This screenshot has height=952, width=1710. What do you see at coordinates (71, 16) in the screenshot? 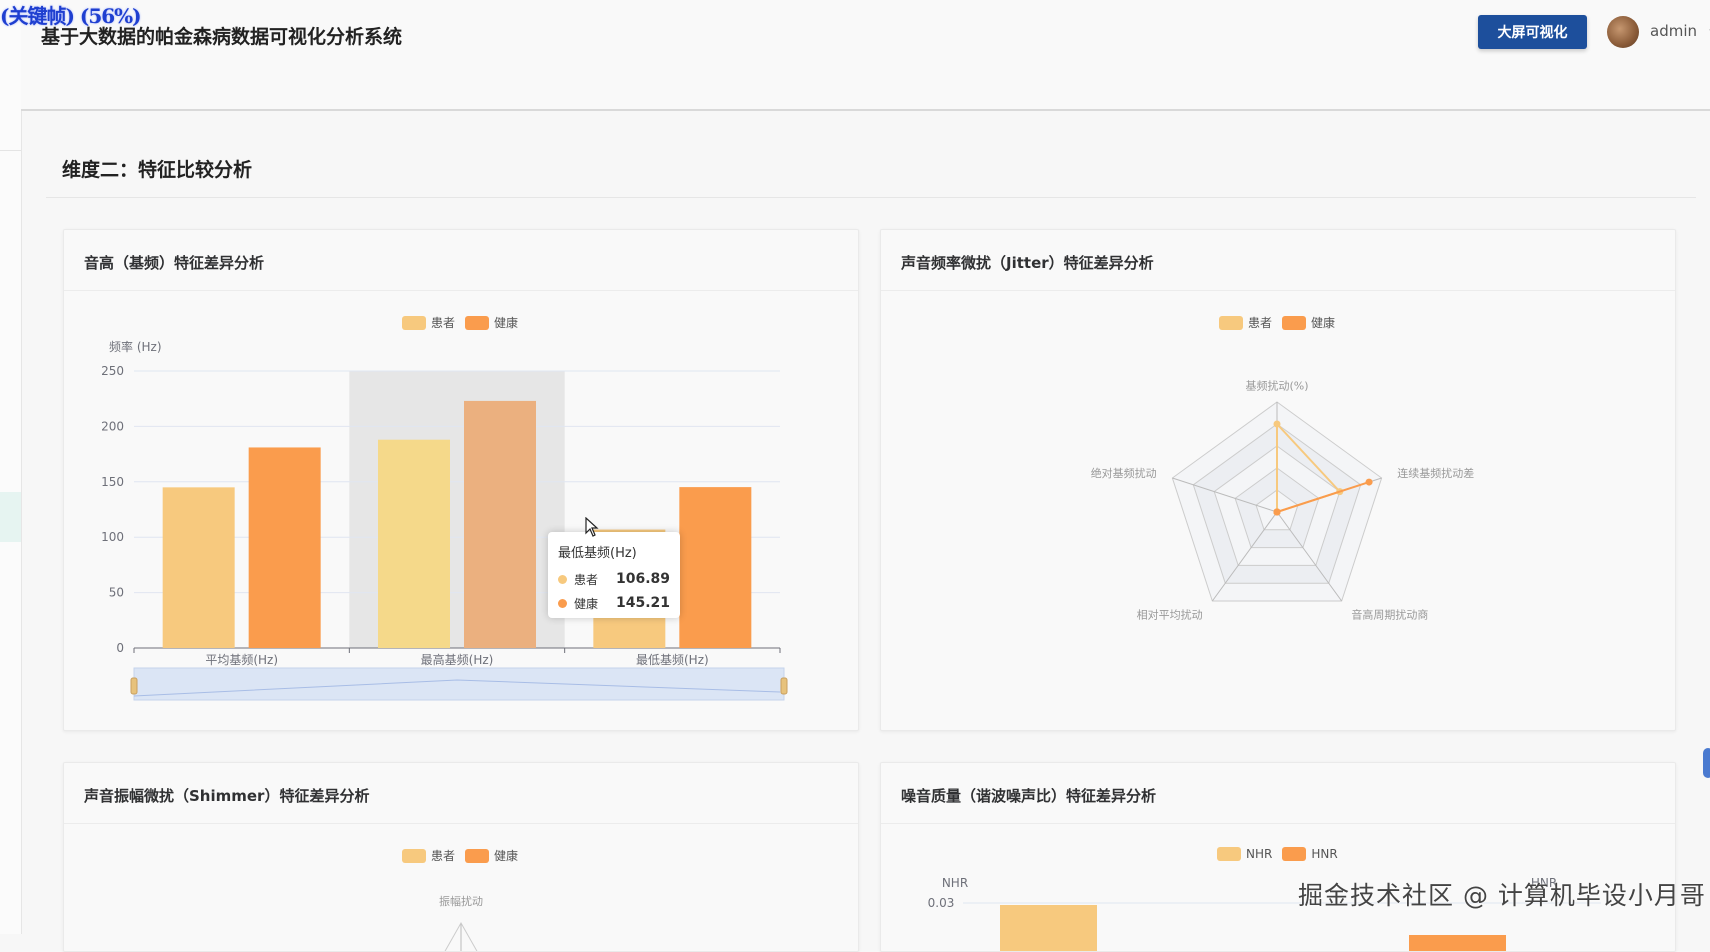
I see `overlay-frame-label: (关键帧) (56%)` at bounding box center [71, 16].